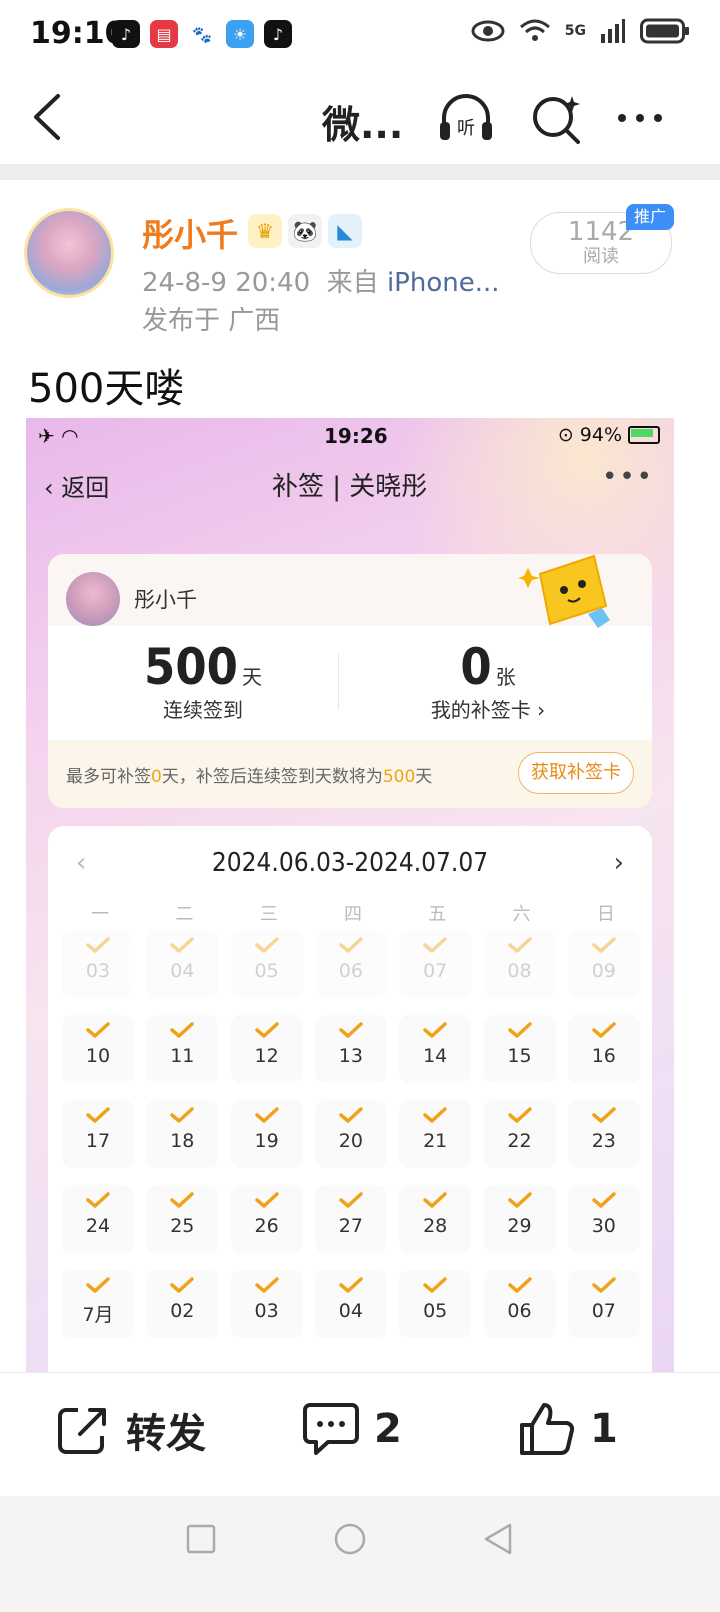 This screenshot has height=1612, width=720. Describe the element at coordinates (201, 1539) in the screenshot. I see `recent-apps-icon` at that location.